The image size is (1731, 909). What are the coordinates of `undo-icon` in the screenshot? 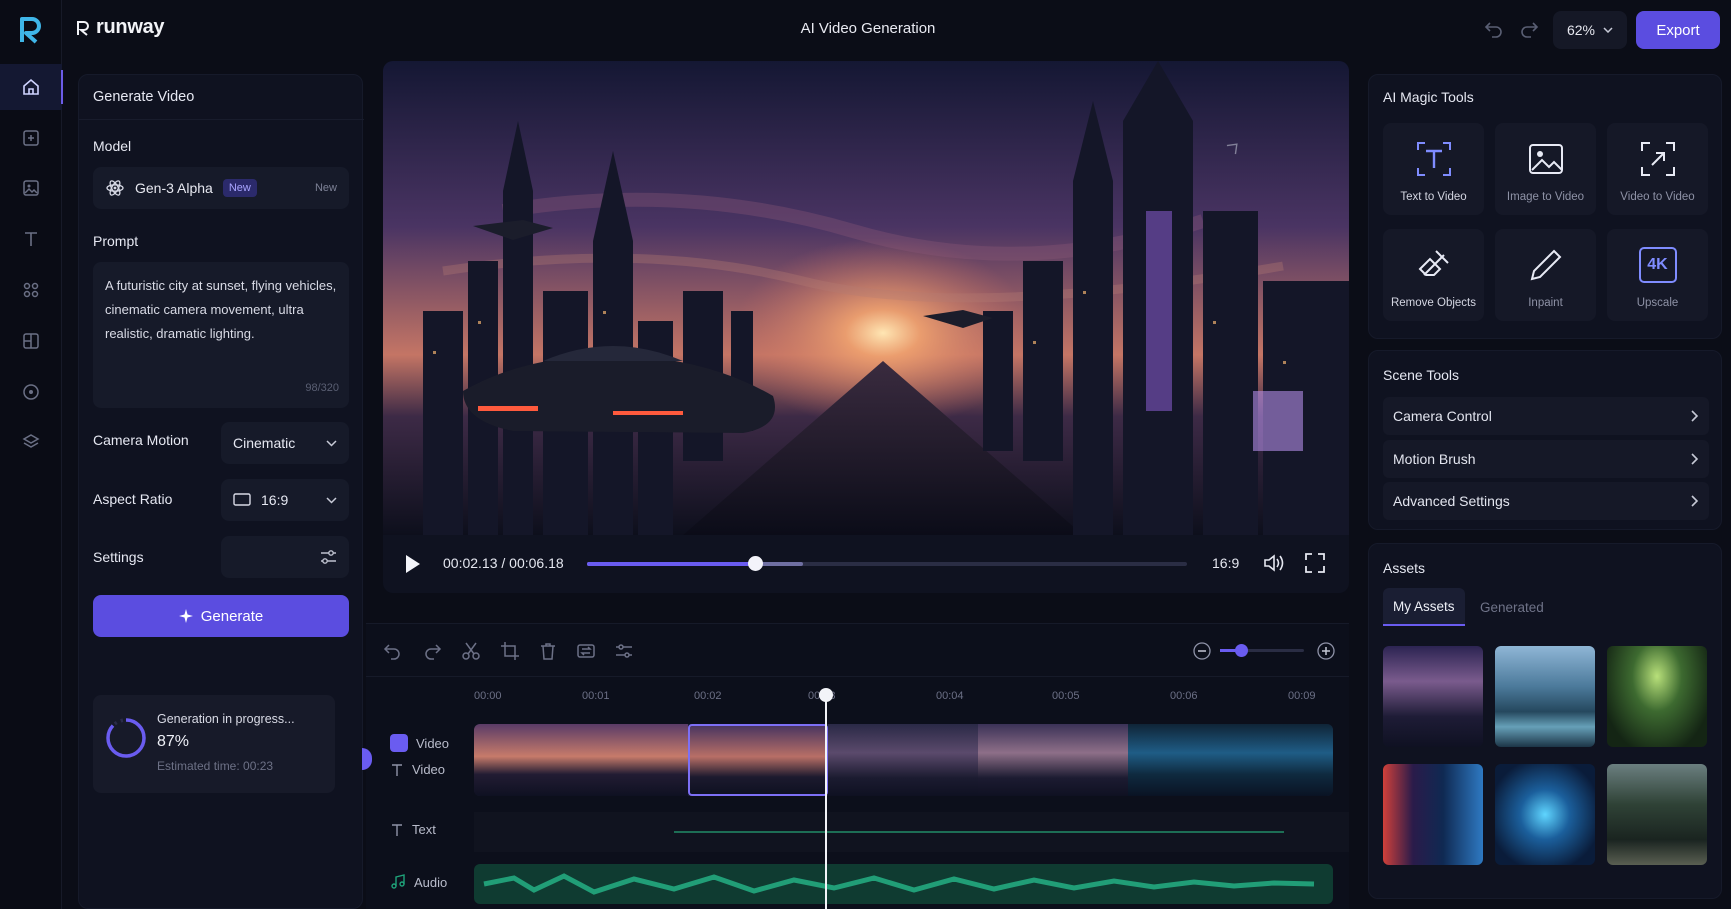 It's located at (1494, 29).